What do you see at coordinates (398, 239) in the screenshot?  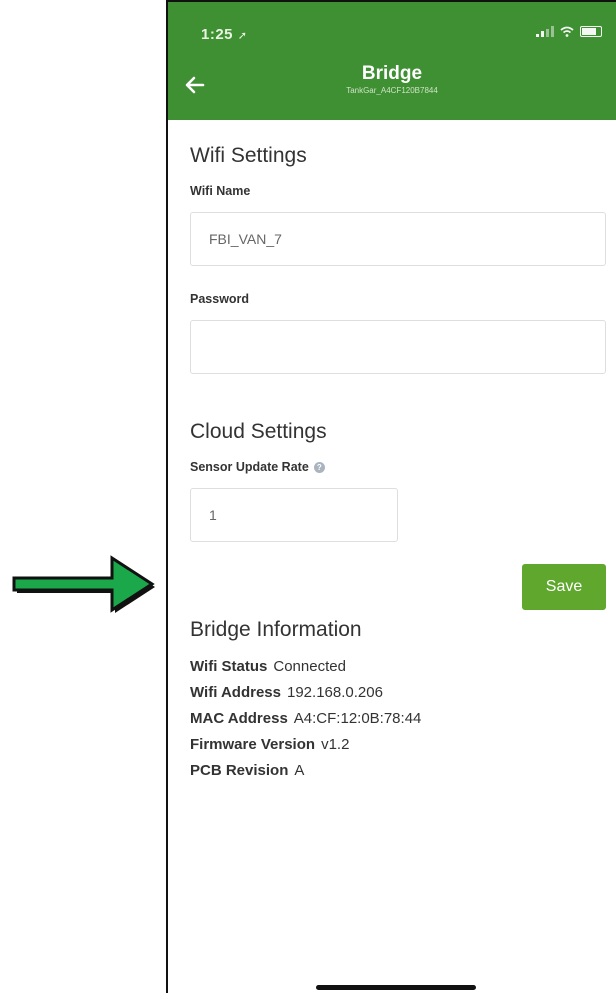 I see `wifi-name-input: FBI_VAN_7` at bounding box center [398, 239].